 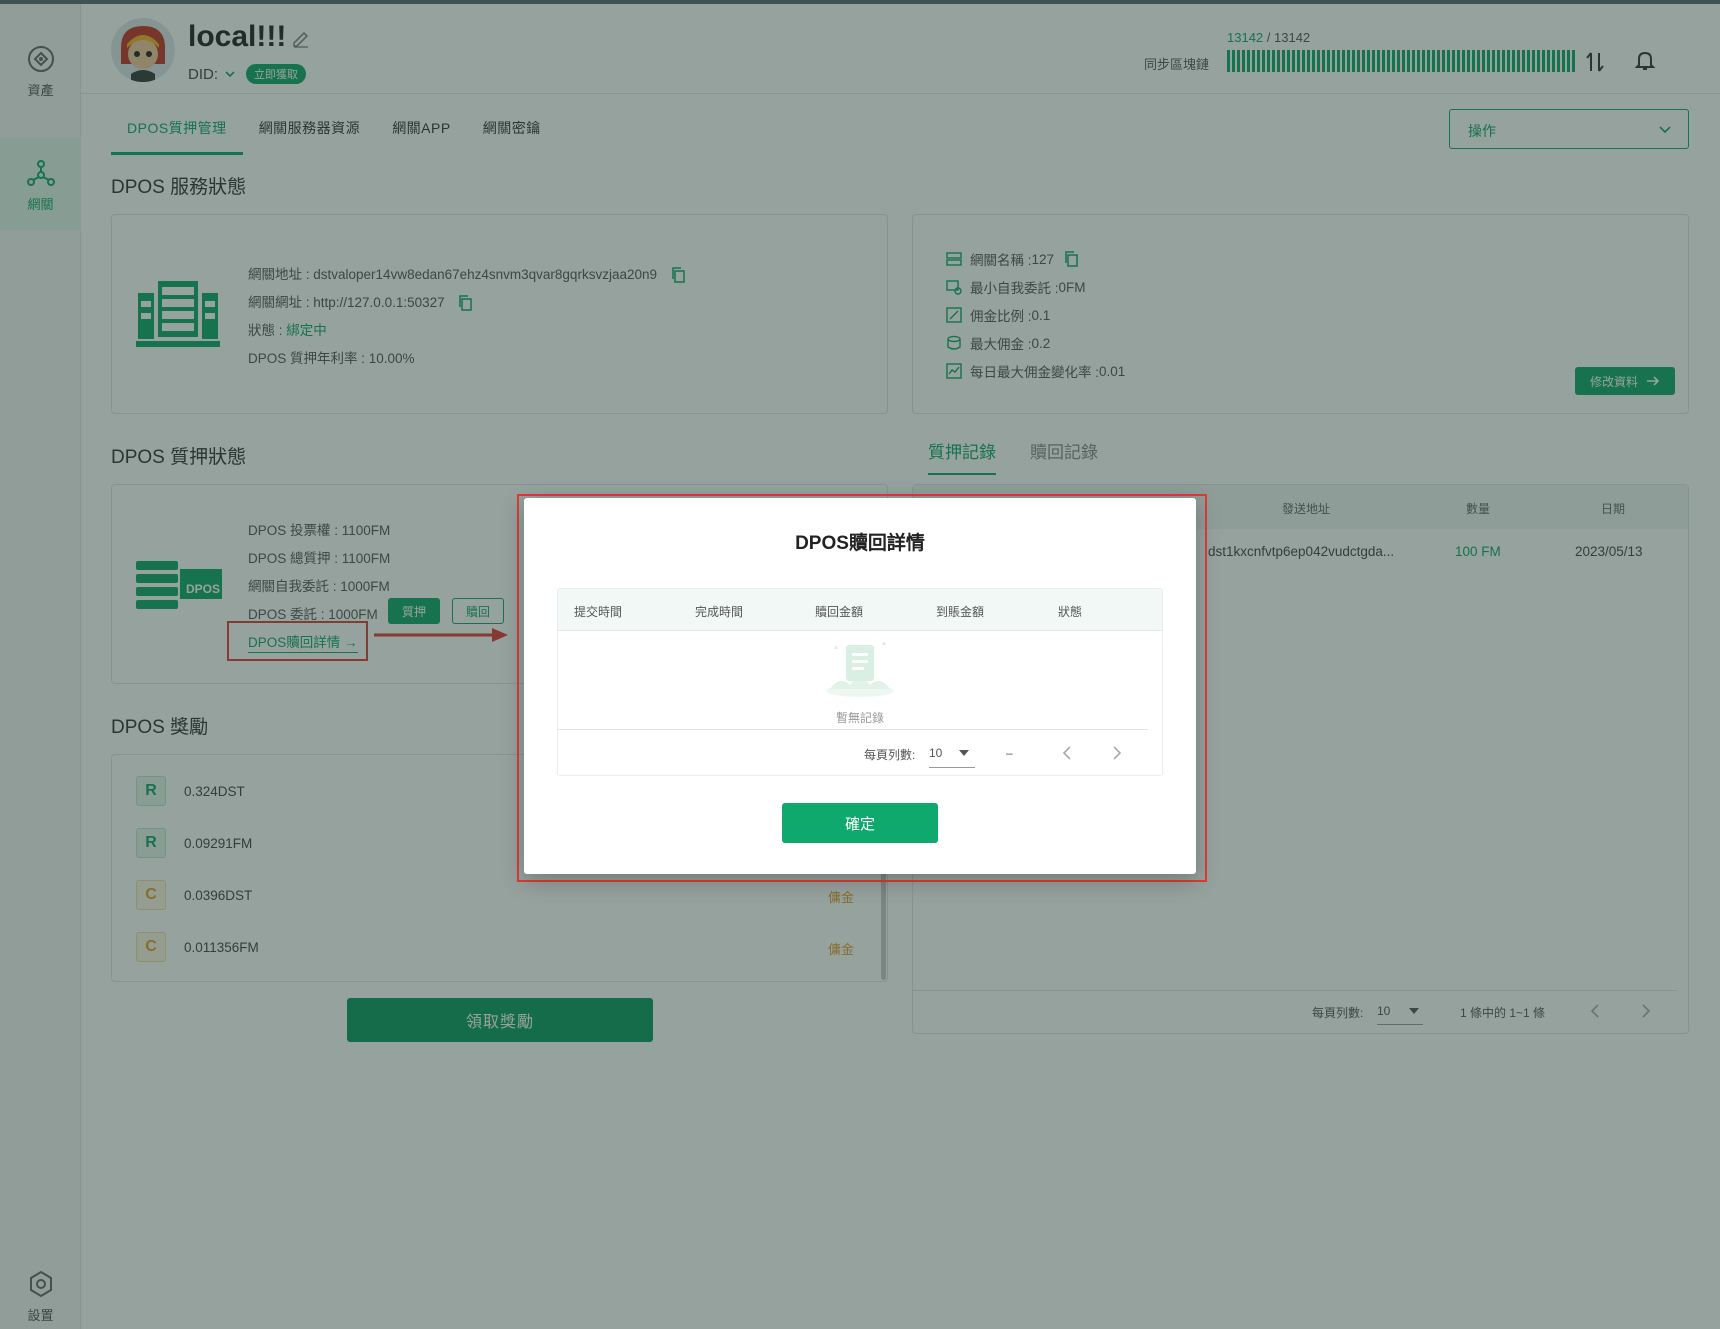 I want to click on redeem-detail-table: 提交時間 完成時間 贖回金額 到賬金額 狀態 暫無記錄 每頁列數: 10 –, so click(x=860, y=682).